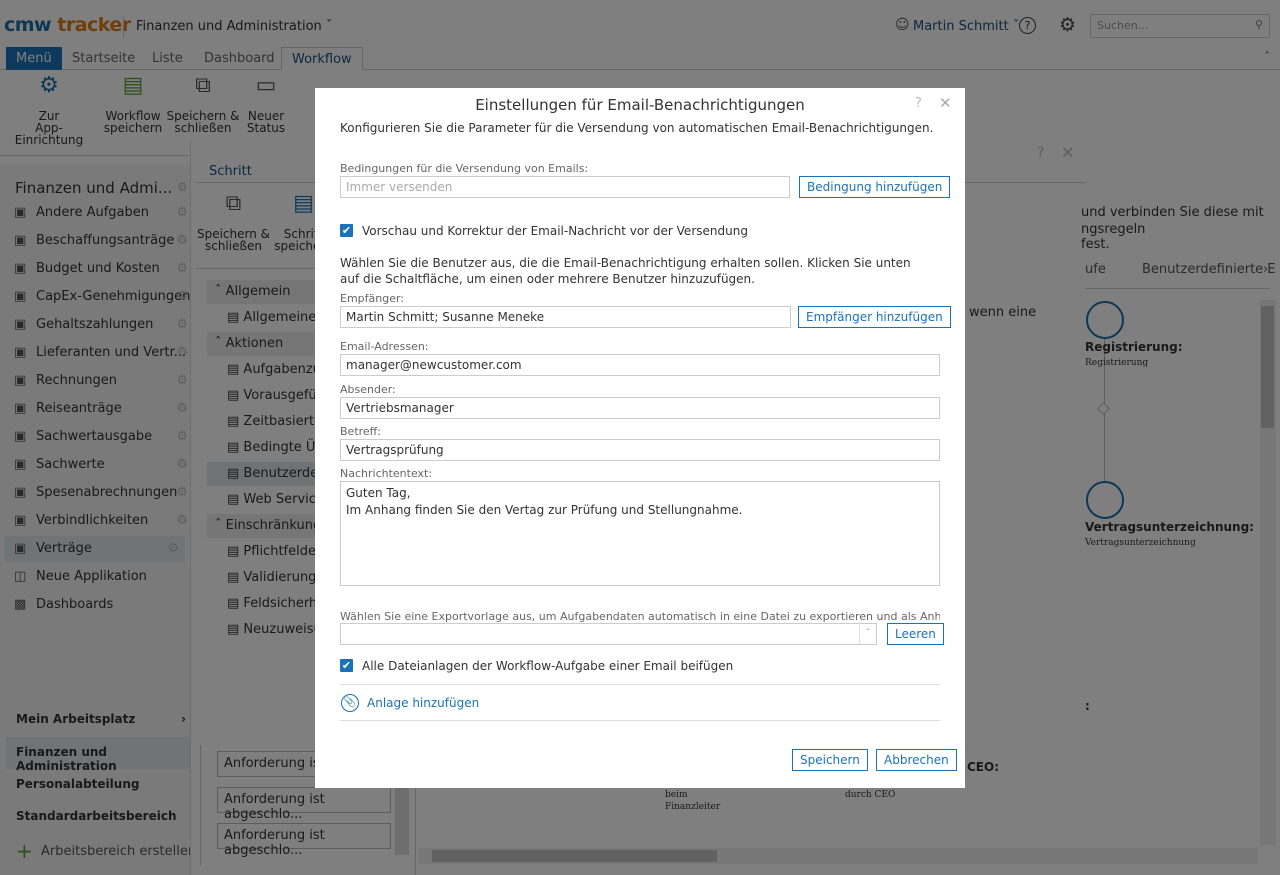 Image resolution: width=1280 pixels, height=875 pixels. What do you see at coordinates (916, 760) in the screenshot?
I see `cancel-button: Abbrechen` at bounding box center [916, 760].